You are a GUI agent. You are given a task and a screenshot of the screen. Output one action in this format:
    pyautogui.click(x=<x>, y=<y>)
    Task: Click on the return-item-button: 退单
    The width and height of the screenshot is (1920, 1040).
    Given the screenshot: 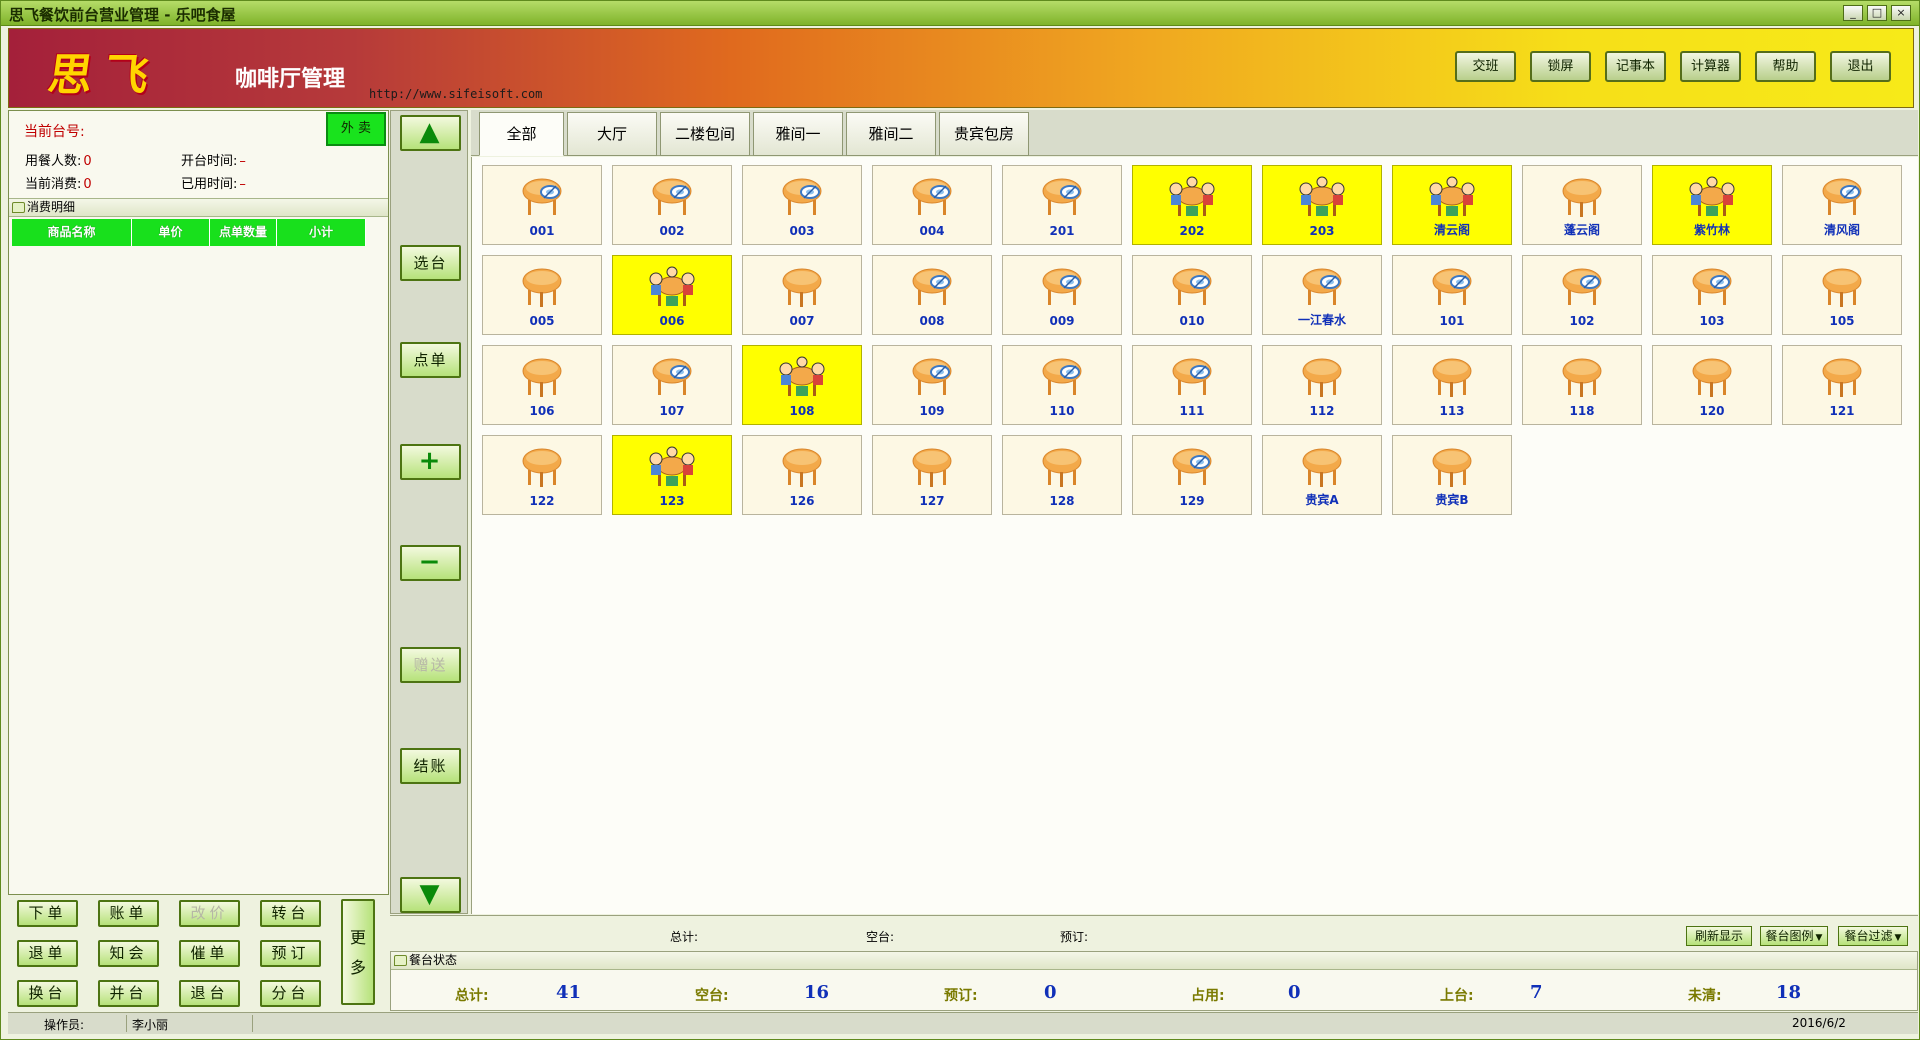 What is the action you would take?
    pyautogui.click(x=47, y=953)
    